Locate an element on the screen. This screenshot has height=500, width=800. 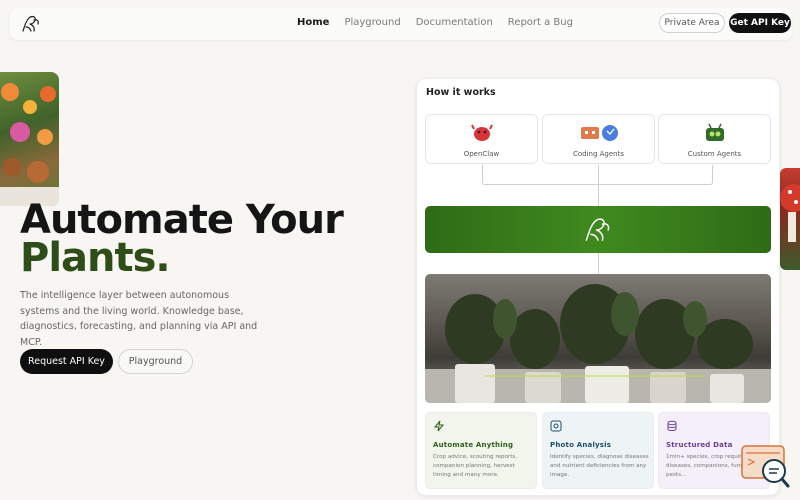
agent-label: Coding Agents is located at coordinates (598, 154).